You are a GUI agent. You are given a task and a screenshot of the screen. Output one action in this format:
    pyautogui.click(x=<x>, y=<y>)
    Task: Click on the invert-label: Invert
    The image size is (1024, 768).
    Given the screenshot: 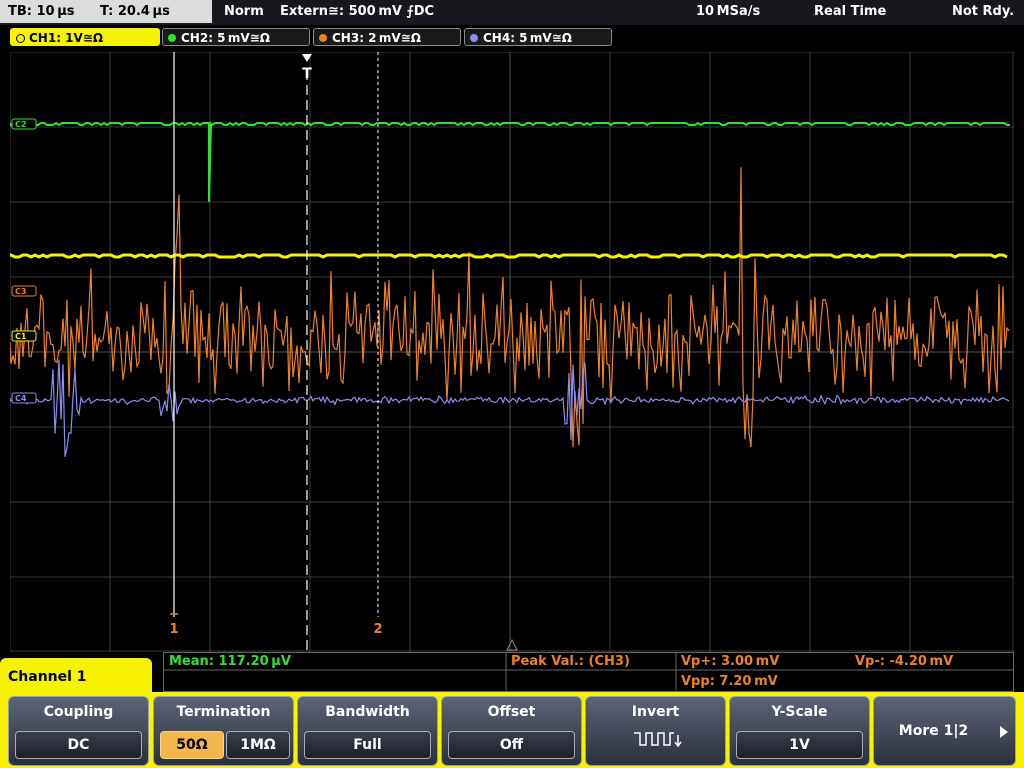 What is the action you would take?
    pyautogui.click(x=655, y=712)
    